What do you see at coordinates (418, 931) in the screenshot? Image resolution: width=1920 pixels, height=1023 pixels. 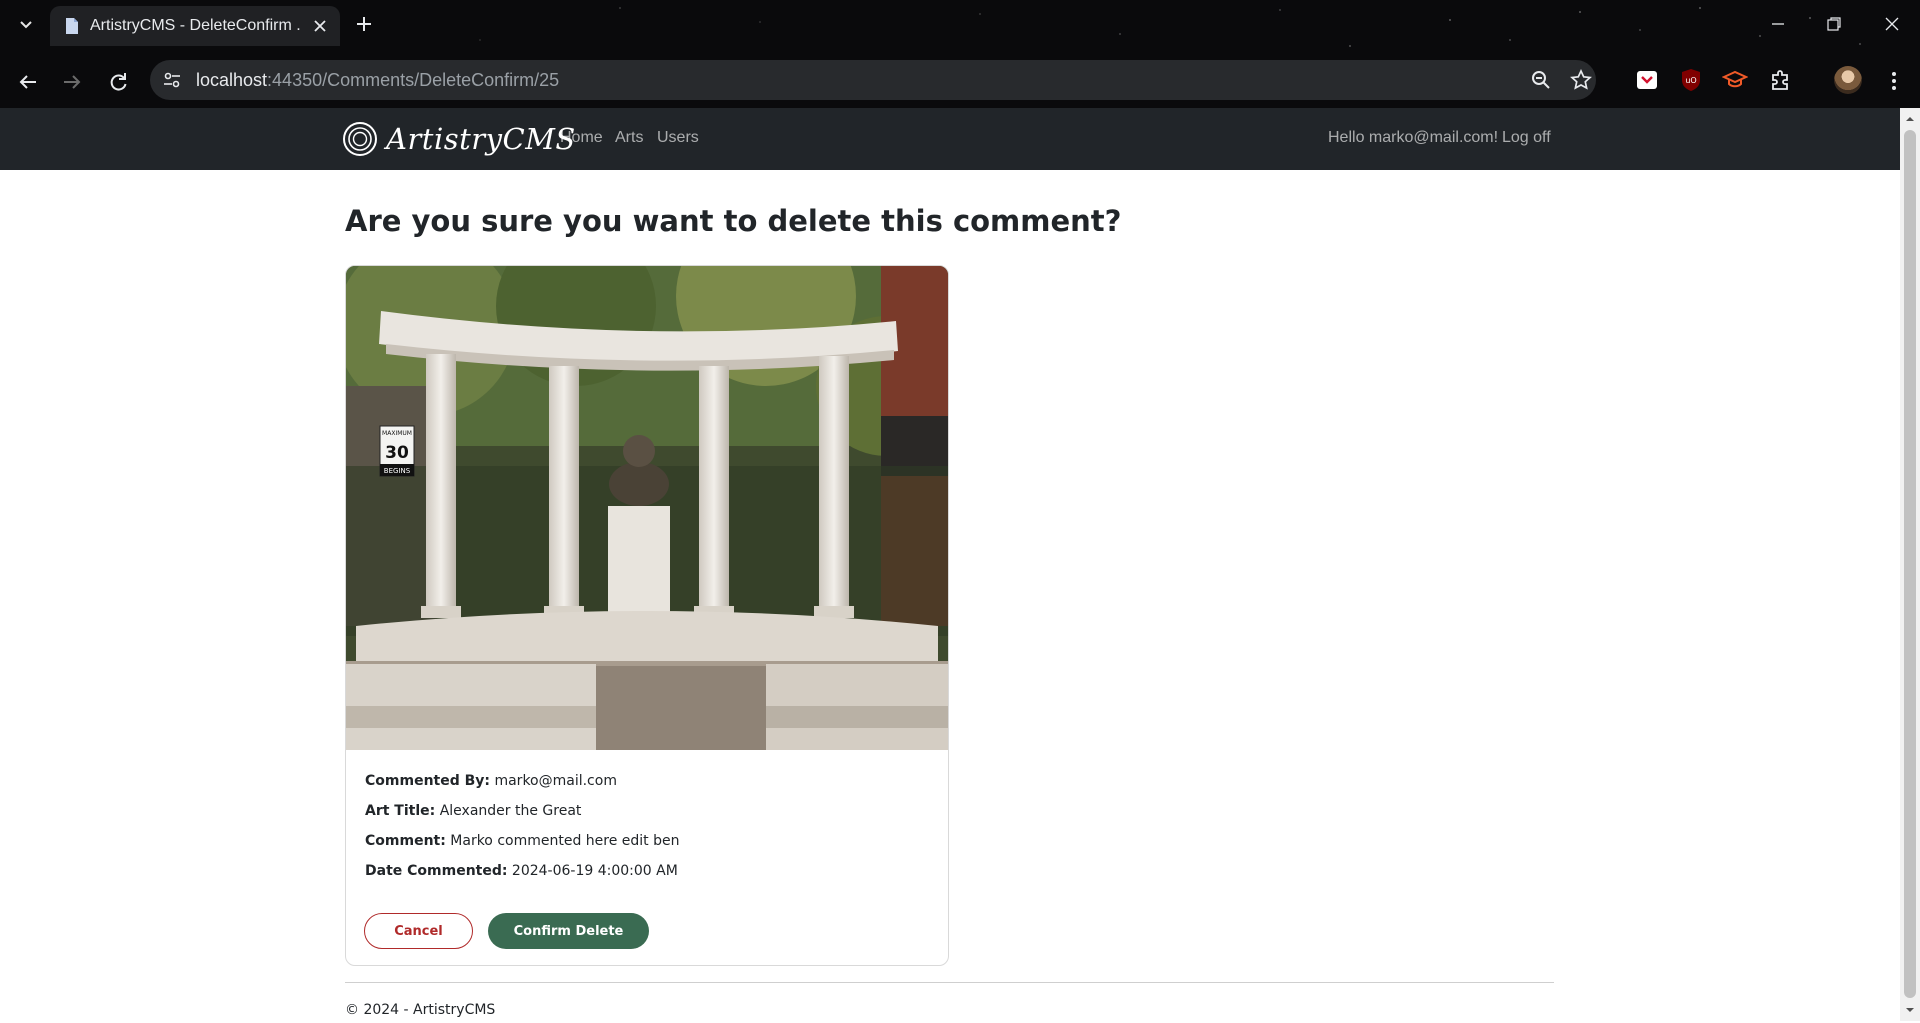 I see `cancel-button: Cancel` at bounding box center [418, 931].